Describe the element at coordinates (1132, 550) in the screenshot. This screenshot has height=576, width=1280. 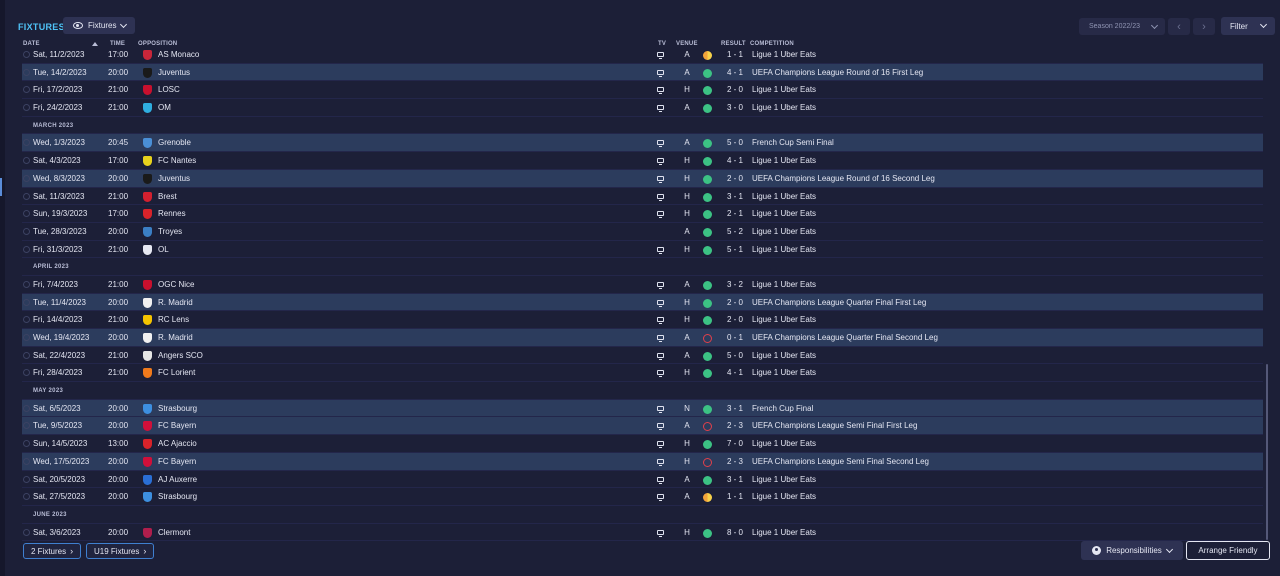
I see `responsibilities-button: Responsibilities` at that location.